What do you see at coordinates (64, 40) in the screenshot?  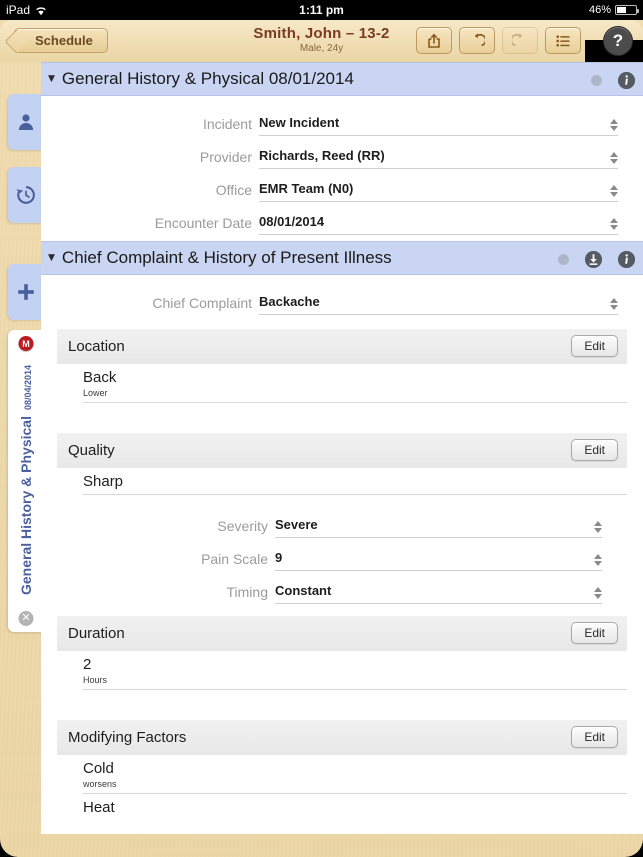 I see `back-button-label: Schedule` at bounding box center [64, 40].